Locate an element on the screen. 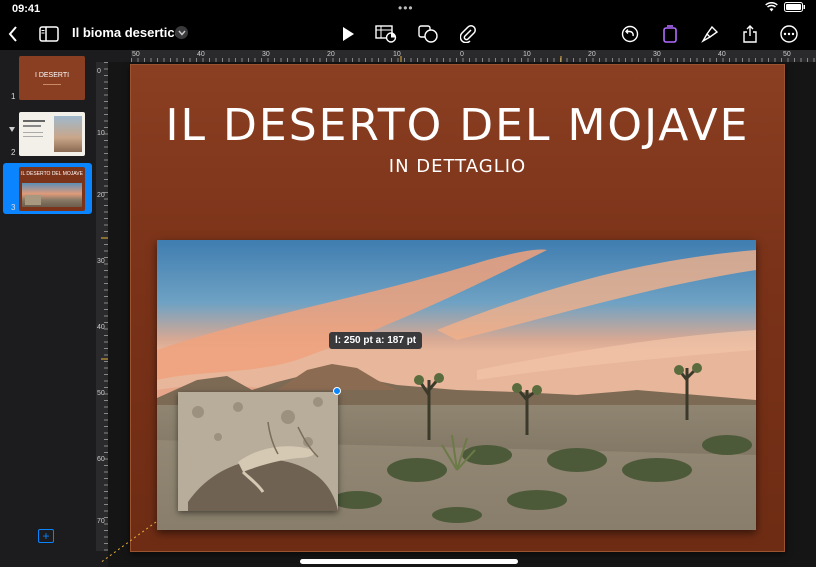 Image resolution: width=816 pixels, height=567 pixels. slide-number: 3 is located at coordinates (13, 207).